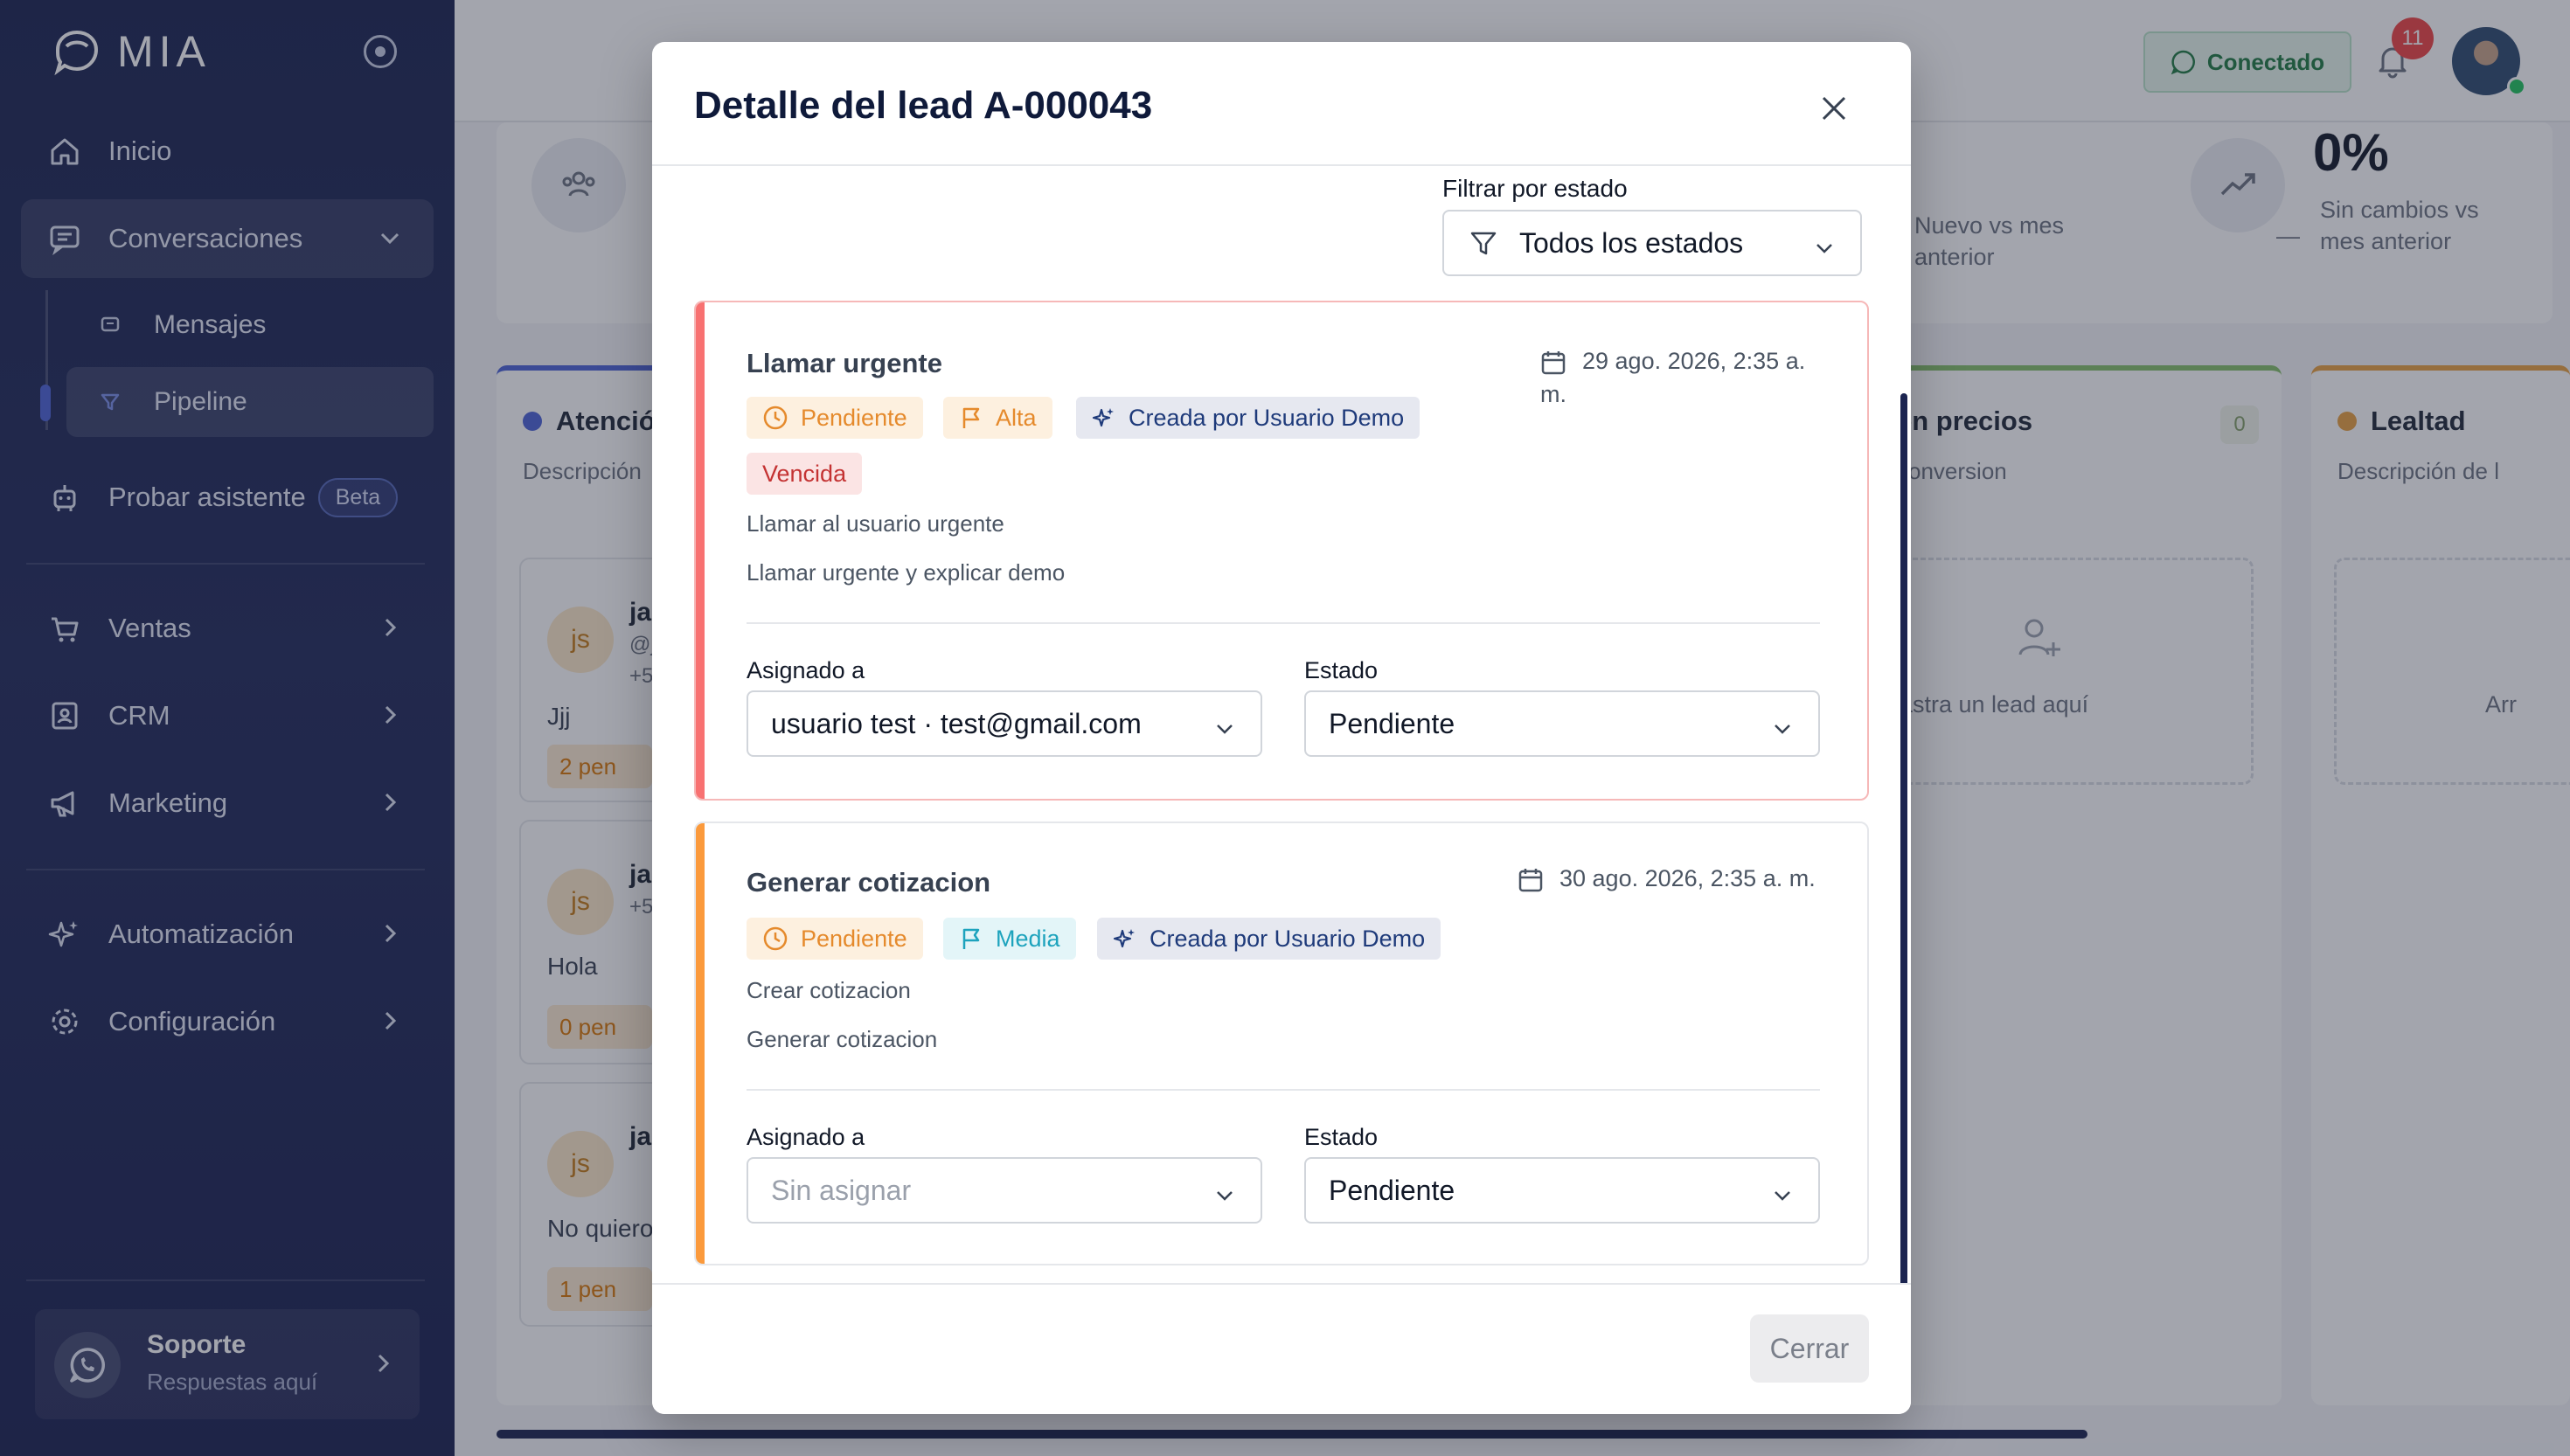  Describe the element at coordinates (1553, 394) in the screenshot. I see `task-date-line: m.` at that location.